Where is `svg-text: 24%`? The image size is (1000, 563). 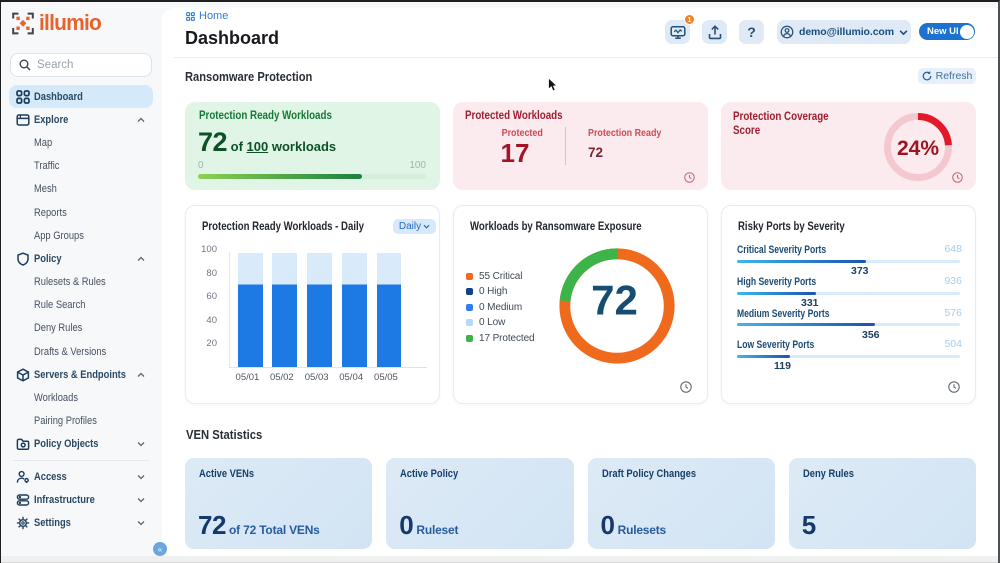
svg-text: 24% is located at coordinates (918, 148).